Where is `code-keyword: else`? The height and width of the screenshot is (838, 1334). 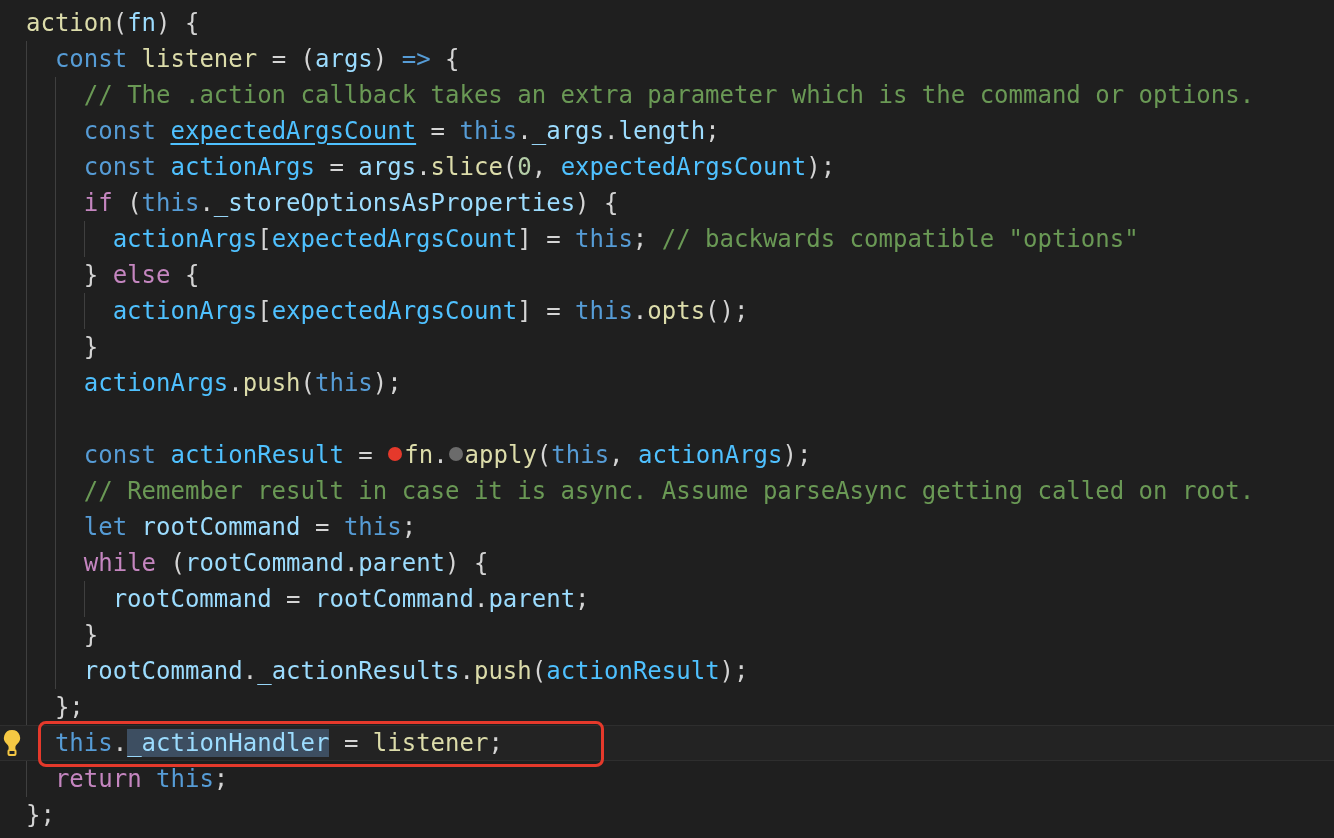 code-keyword: else is located at coordinates (141, 275).